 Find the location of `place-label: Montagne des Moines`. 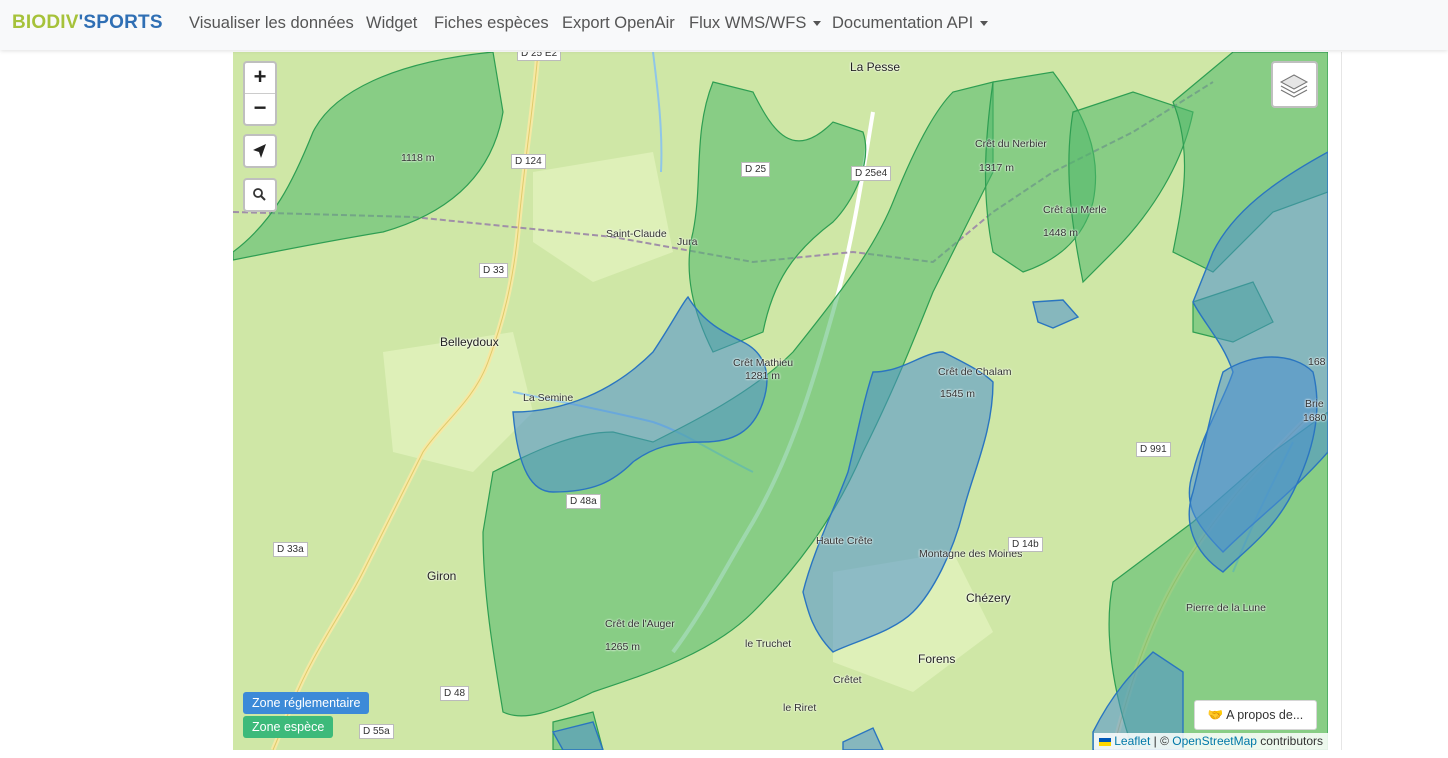

place-label: Montagne des Moines is located at coordinates (971, 554).